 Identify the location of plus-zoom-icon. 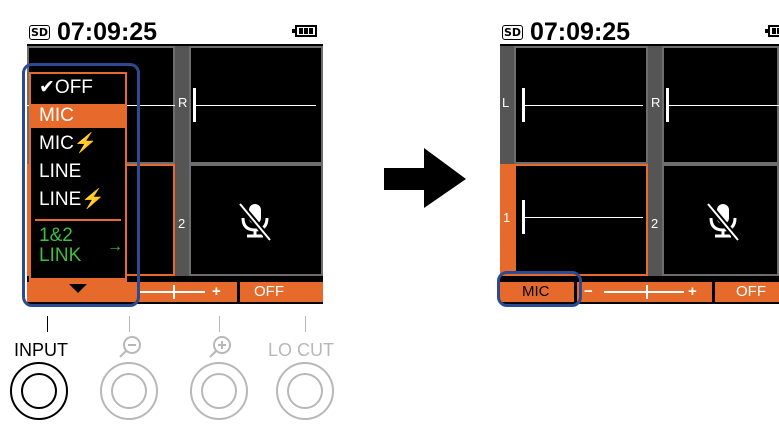
(220, 347).